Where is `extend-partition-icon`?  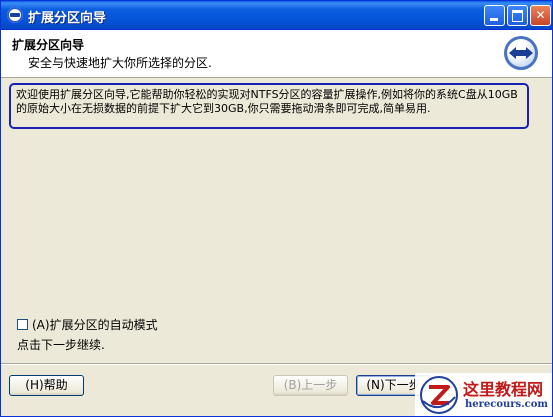 extend-partition-icon is located at coordinates (521, 53).